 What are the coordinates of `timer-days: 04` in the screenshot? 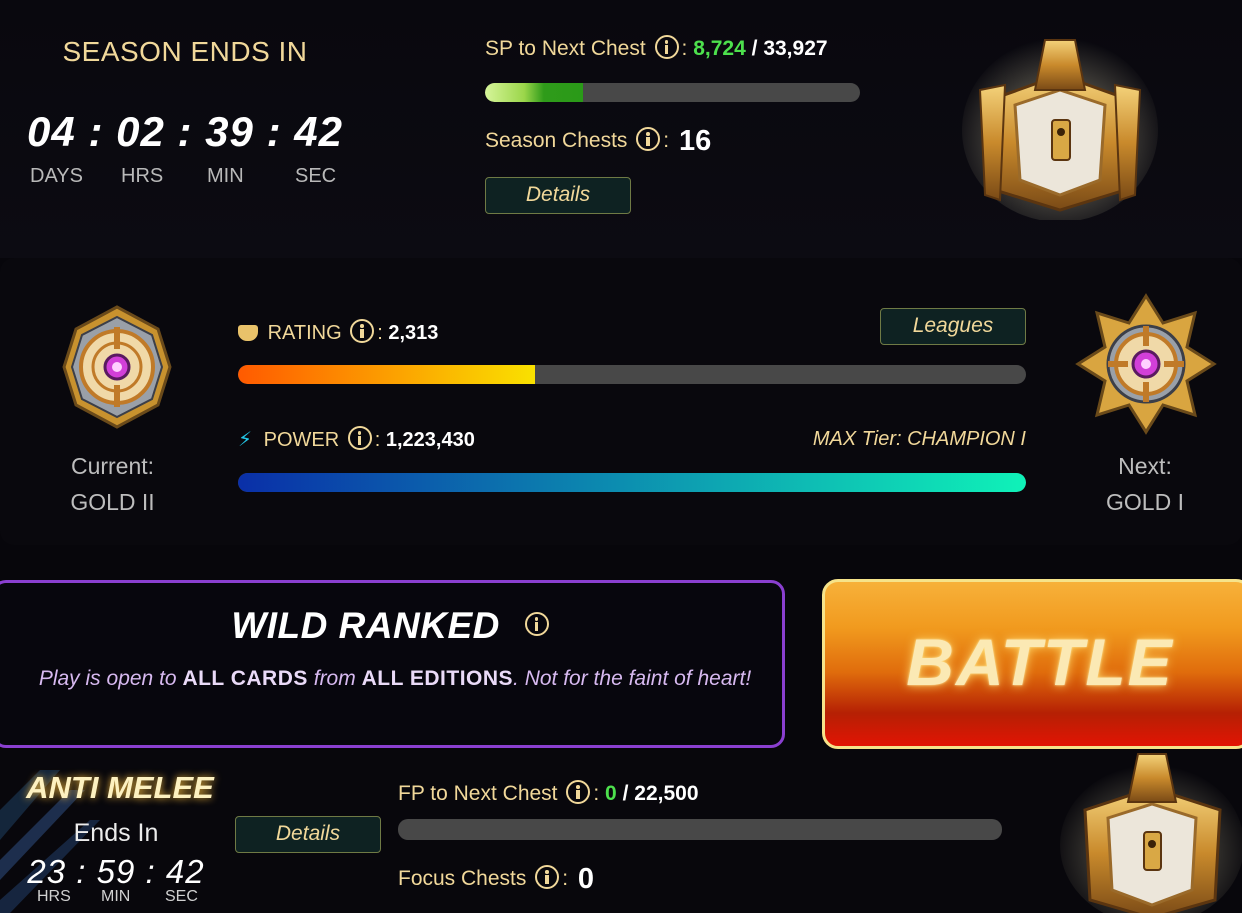 It's located at (51, 131).